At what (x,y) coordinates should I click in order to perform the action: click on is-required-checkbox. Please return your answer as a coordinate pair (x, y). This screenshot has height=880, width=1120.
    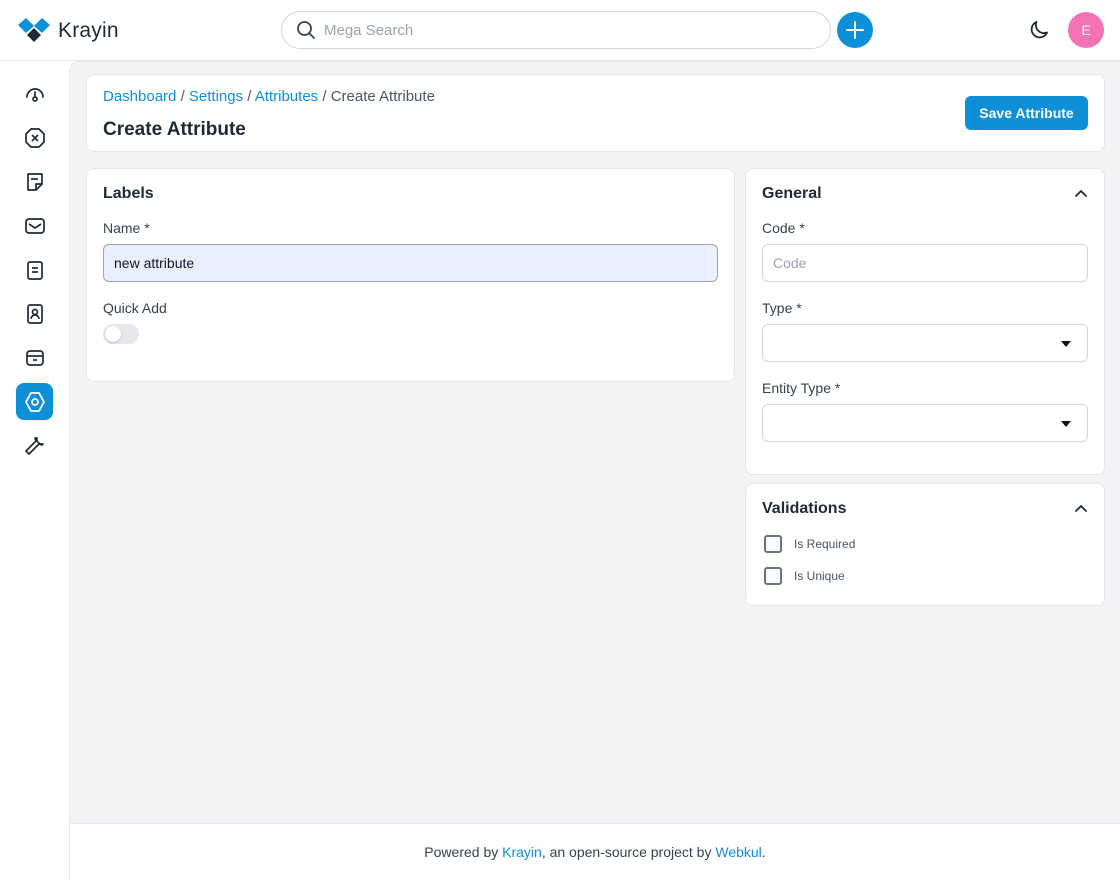
    Looking at the image, I should click on (773, 544).